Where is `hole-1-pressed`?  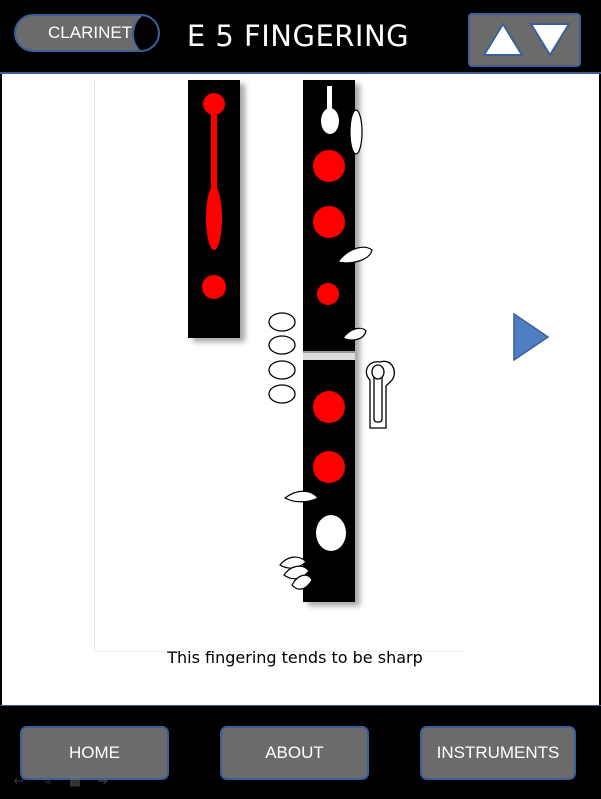
hole-1-pressed is located at coordinates (329, 166).